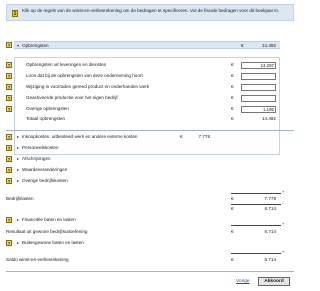 The image size is (320, 291). I want to click on inkoopkosten-value: 7.778, so click(204, 136).